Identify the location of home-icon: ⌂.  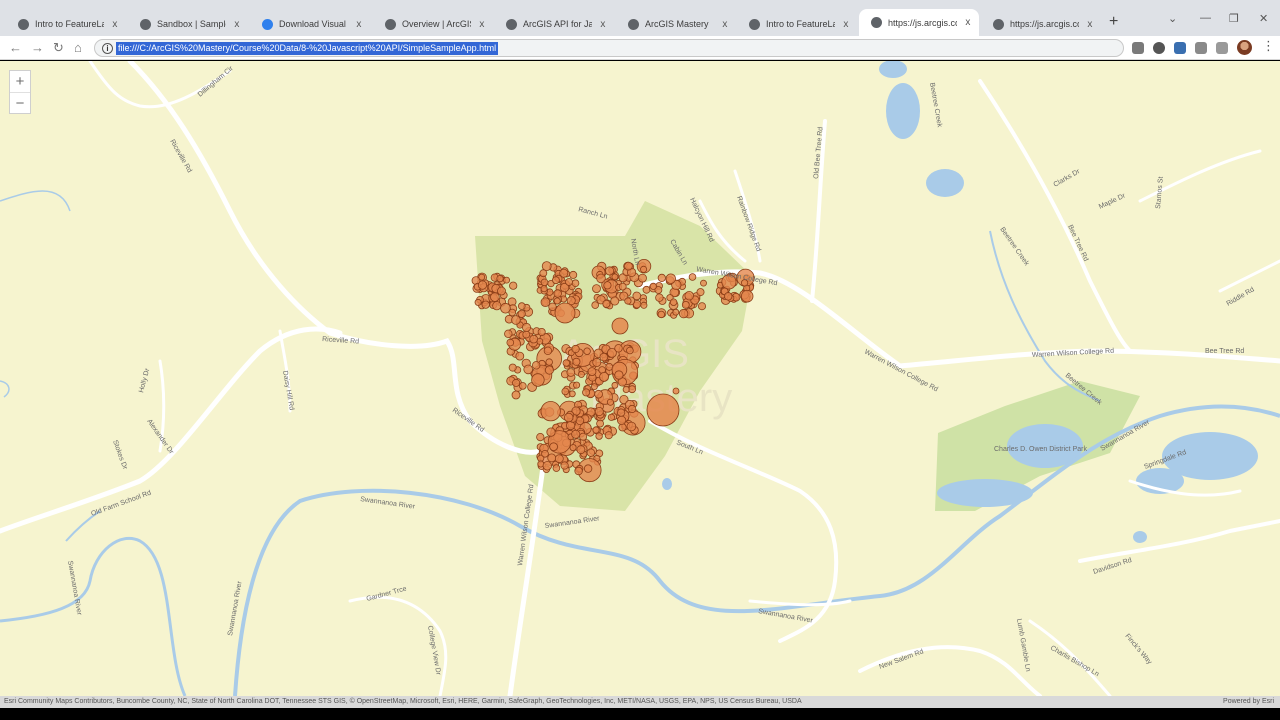
(78, 47).